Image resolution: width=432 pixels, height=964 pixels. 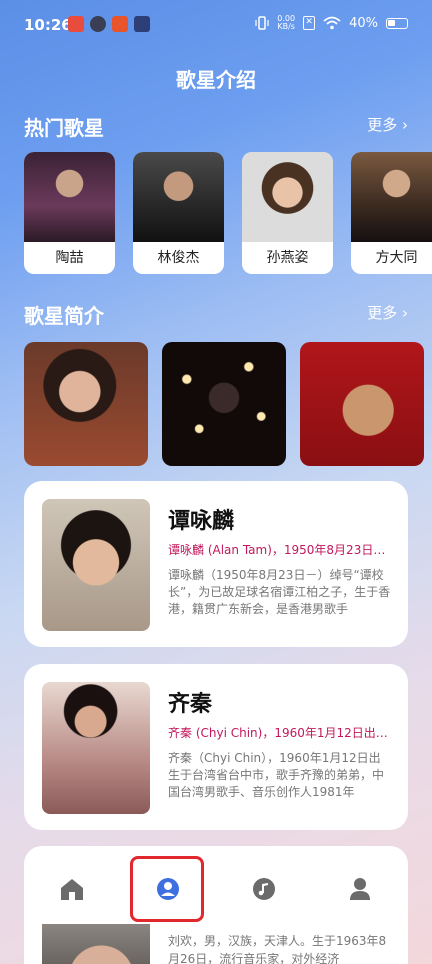 What do you see at coordinates (216, 314) in the screenshot?
I see `singer-intro-header: 歌星简介 更多 ›` at bounding box center [216, 314].